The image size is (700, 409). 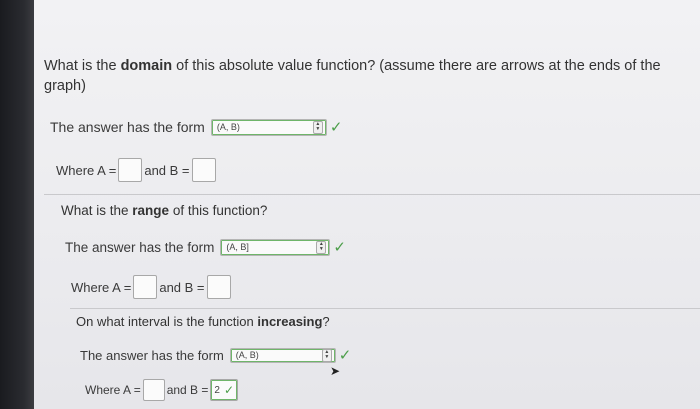 I want to click on question-3-form-row: The answer has the form (A, B) ▲ ▼ ✓, so click(x=215, y=355).